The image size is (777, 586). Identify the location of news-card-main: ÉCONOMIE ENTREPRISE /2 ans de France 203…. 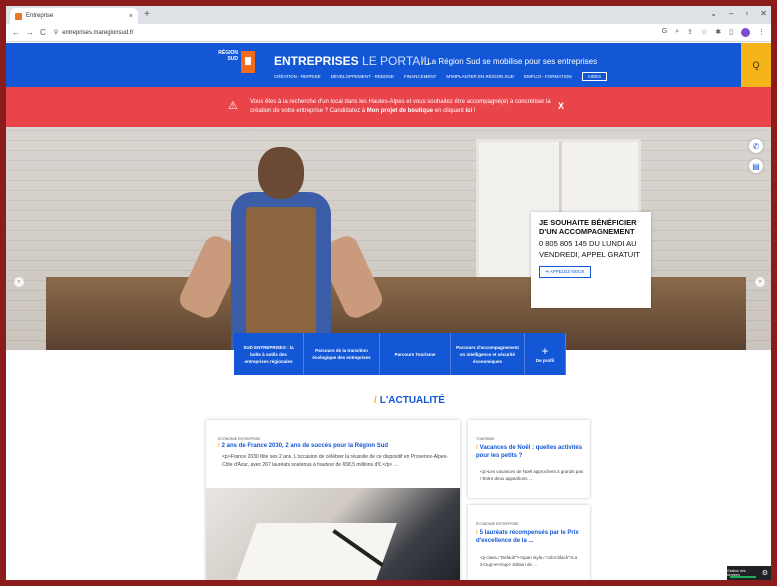
(333, 500).